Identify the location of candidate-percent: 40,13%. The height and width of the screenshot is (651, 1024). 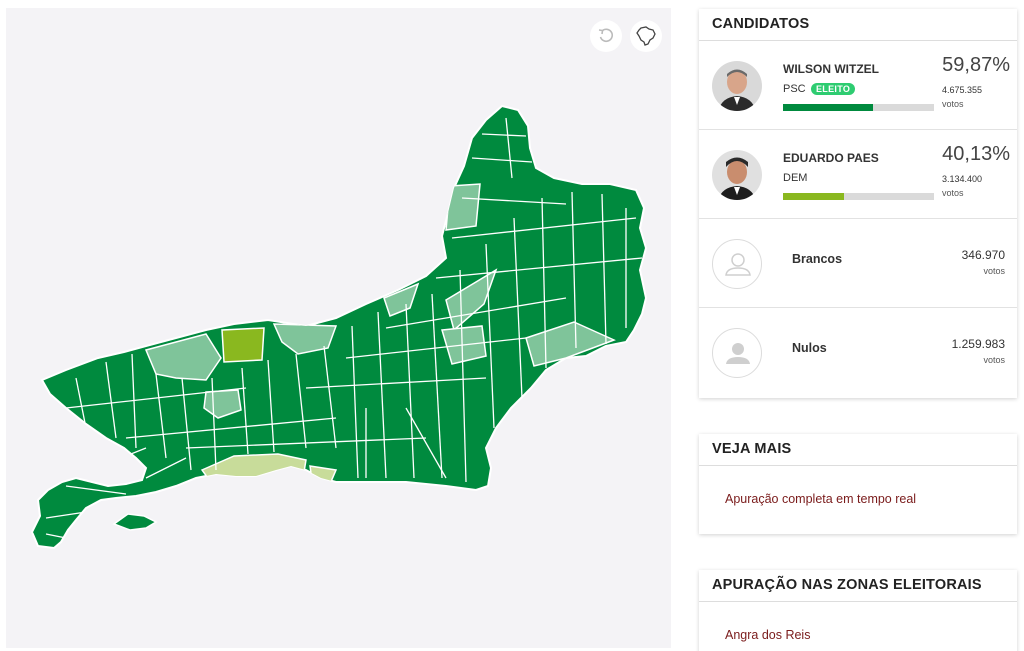
(976, 154).